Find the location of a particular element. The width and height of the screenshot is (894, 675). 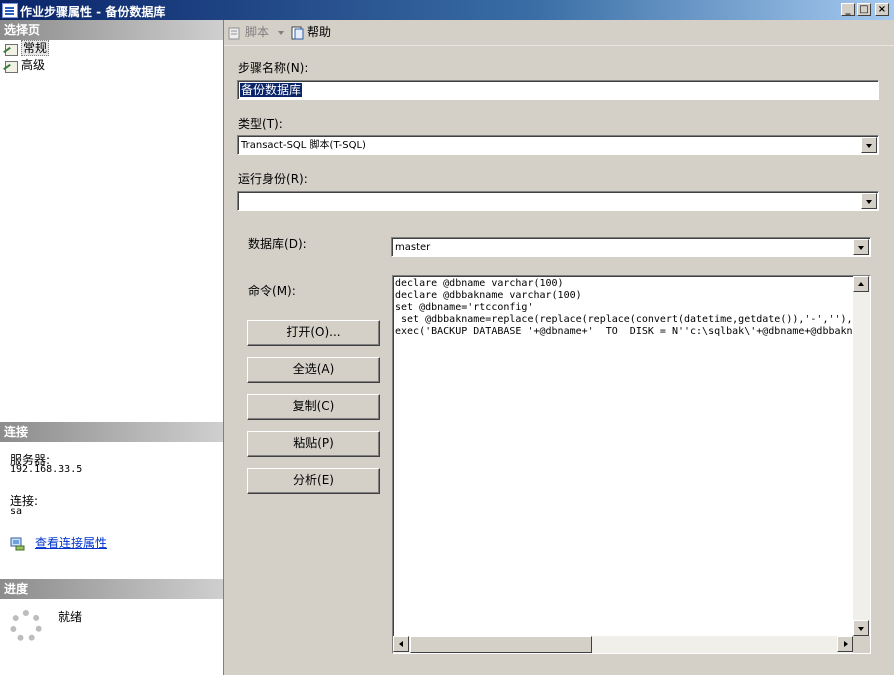

scrollbar-corner is located at coordinates (861, 644).